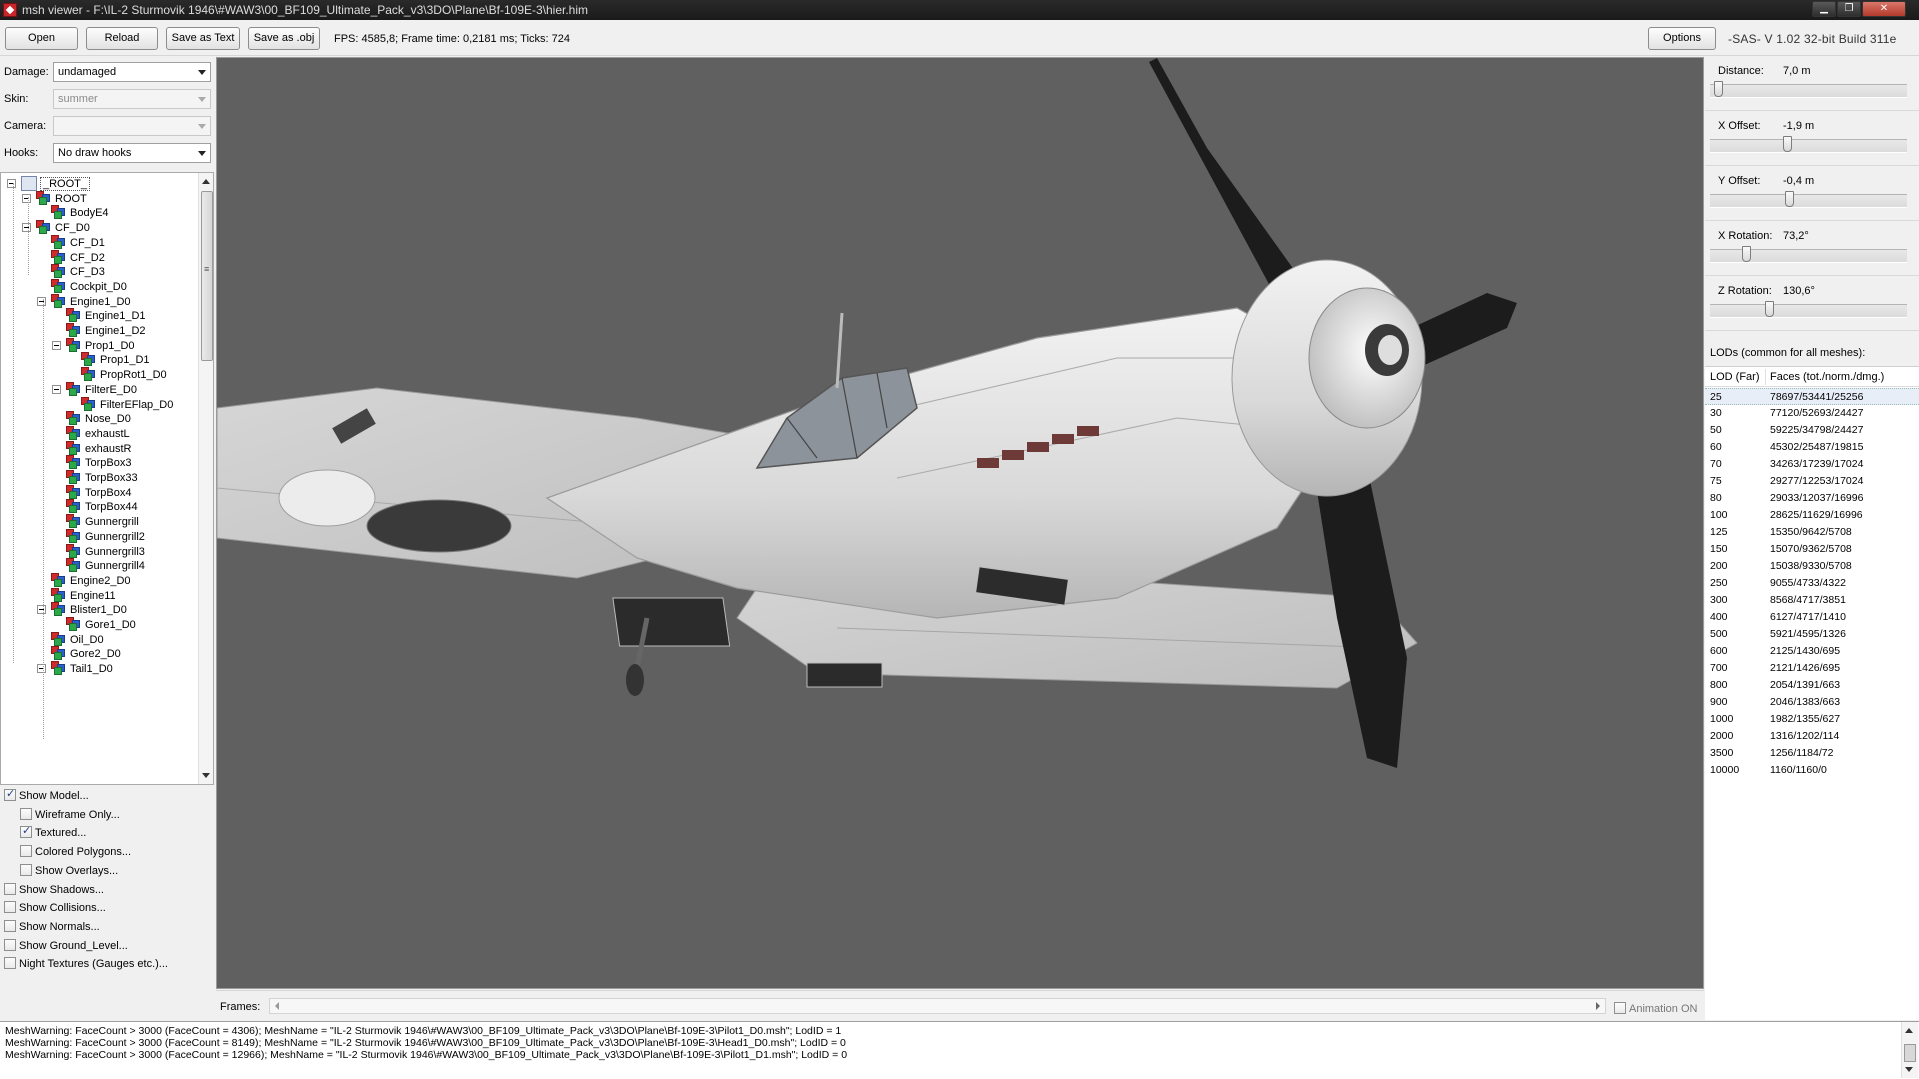  Describe the element at coordinates (1812, 396) in the screenshot. I see `lod-row: 25 78697/53441/25256` at that location.